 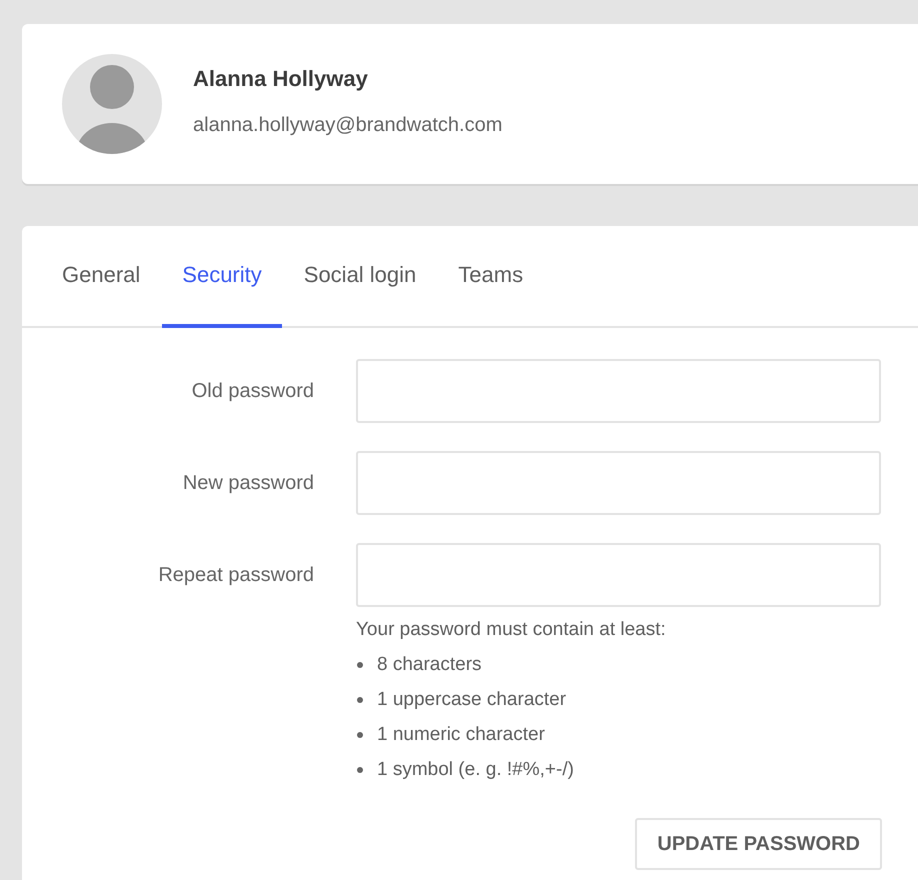 What do you see at coordinates (101, 277) in the screenshot?
I see `tab: General` at bounding box center [101, 277].